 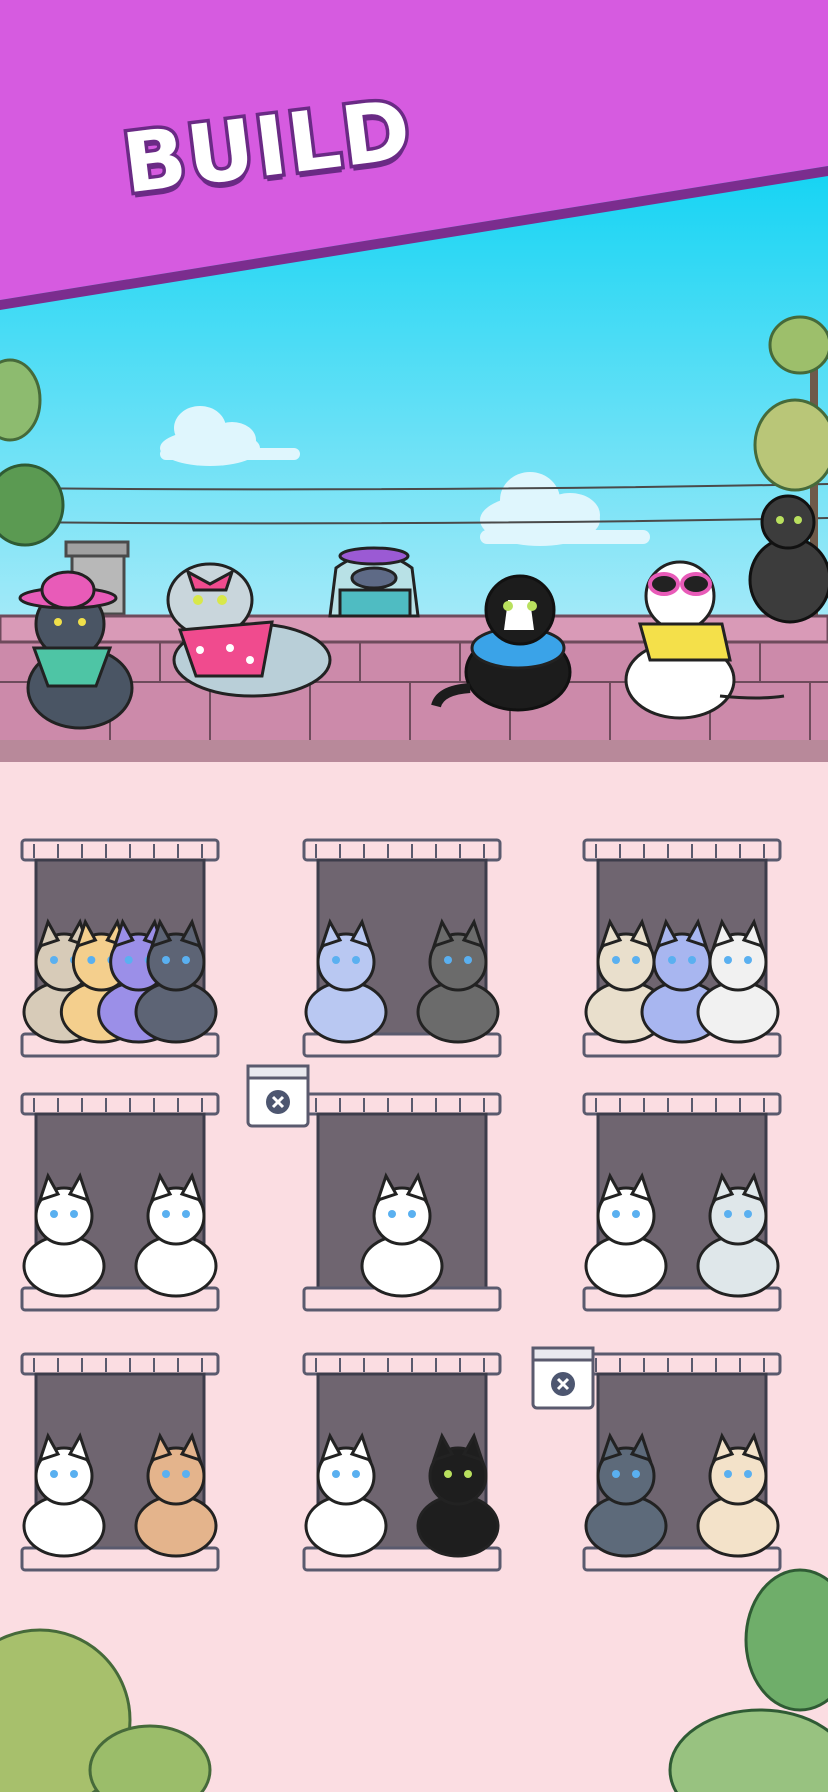 What do you see at coordinates (563, 1378) in the screenshot?
I see `empty-slot-right` at bounding box center [563, 1378].